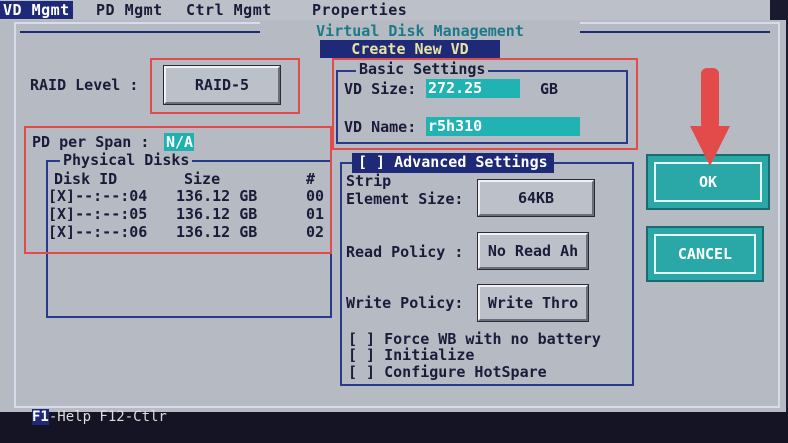  I want to click on annotation-arrow-icon, so click(710, 117).